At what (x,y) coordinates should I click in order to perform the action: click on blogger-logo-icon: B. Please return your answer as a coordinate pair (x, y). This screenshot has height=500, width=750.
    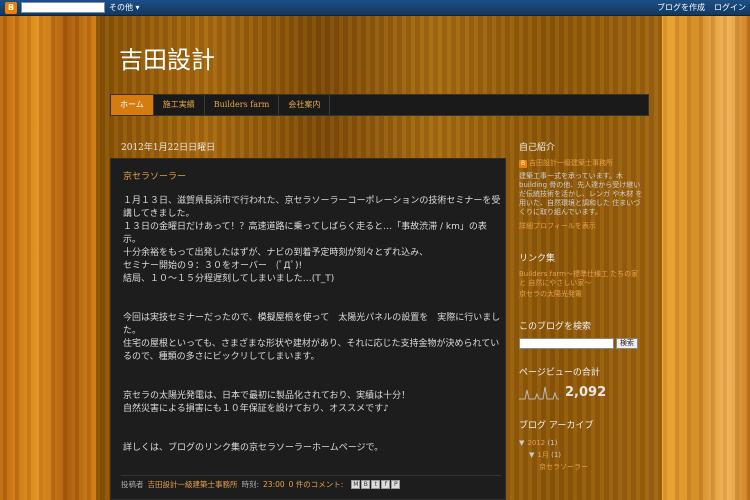
    Looking at the image, I should click on (11, 7).